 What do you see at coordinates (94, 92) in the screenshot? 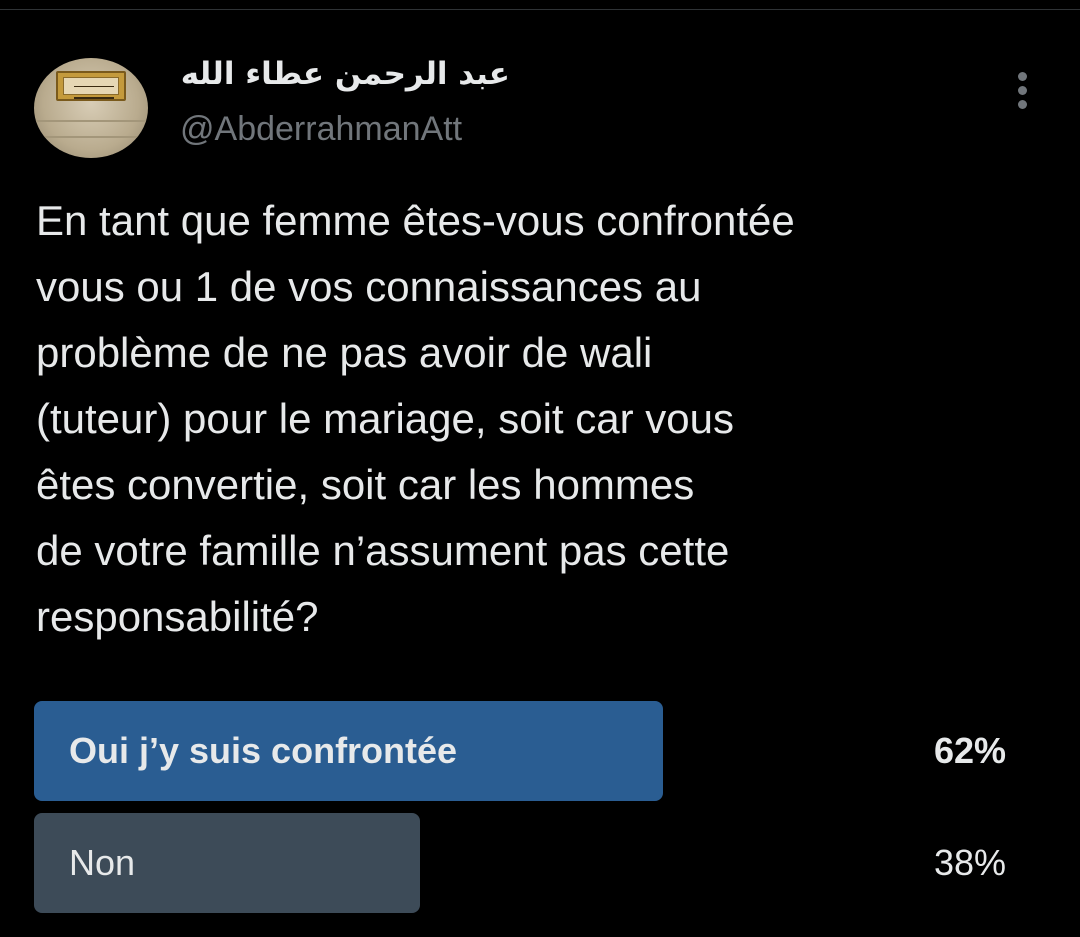
I see `avatar-plaque-calligraphy` at bounding box center [94, 92].